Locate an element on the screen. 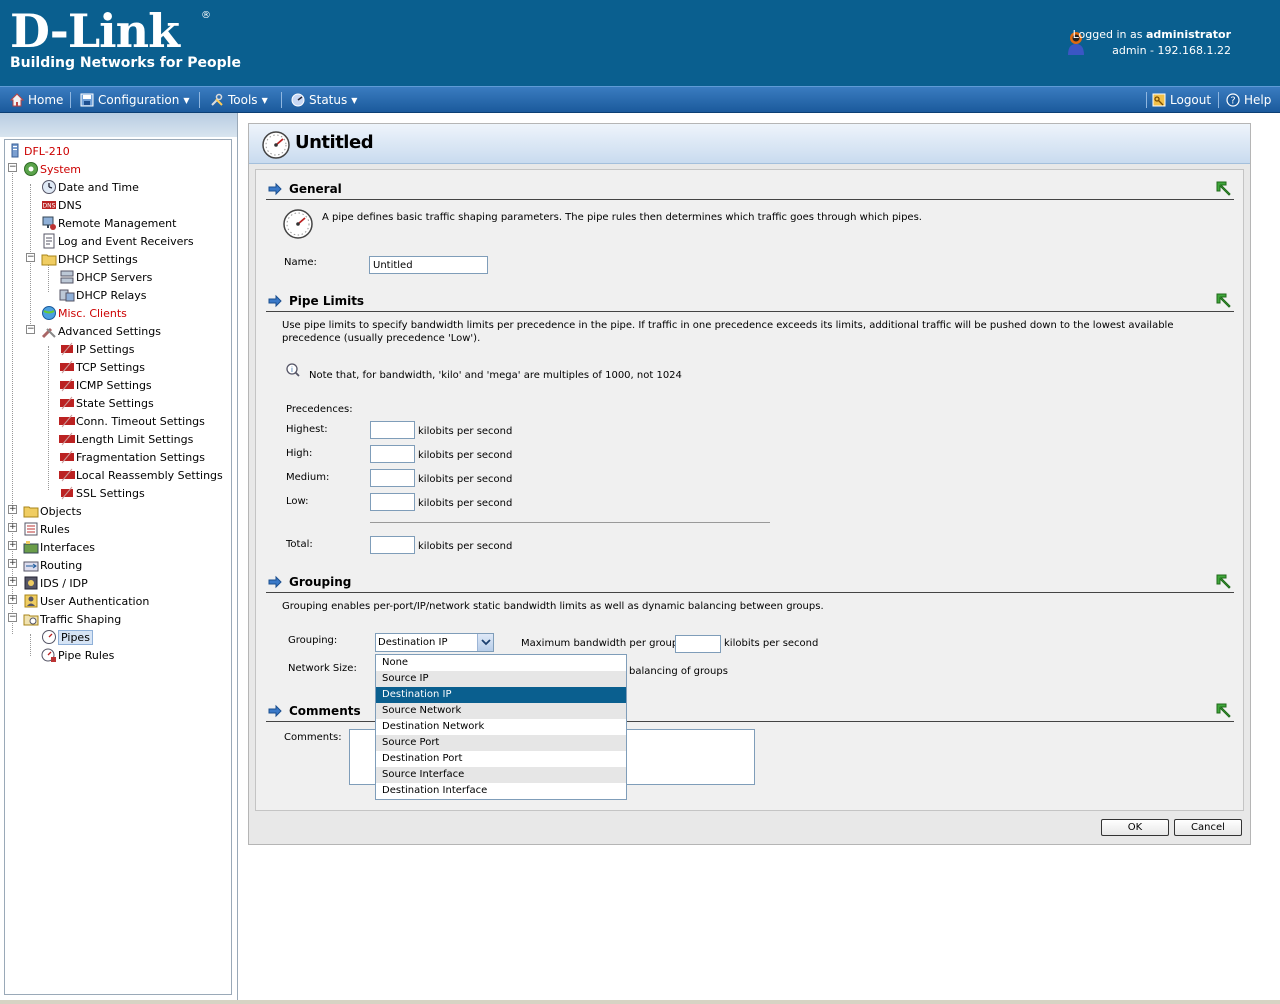 This screenshot has height=1004, width=1280. tree-item-dhcp-settings: DHCP Settings is located at coordinates (89, 259).